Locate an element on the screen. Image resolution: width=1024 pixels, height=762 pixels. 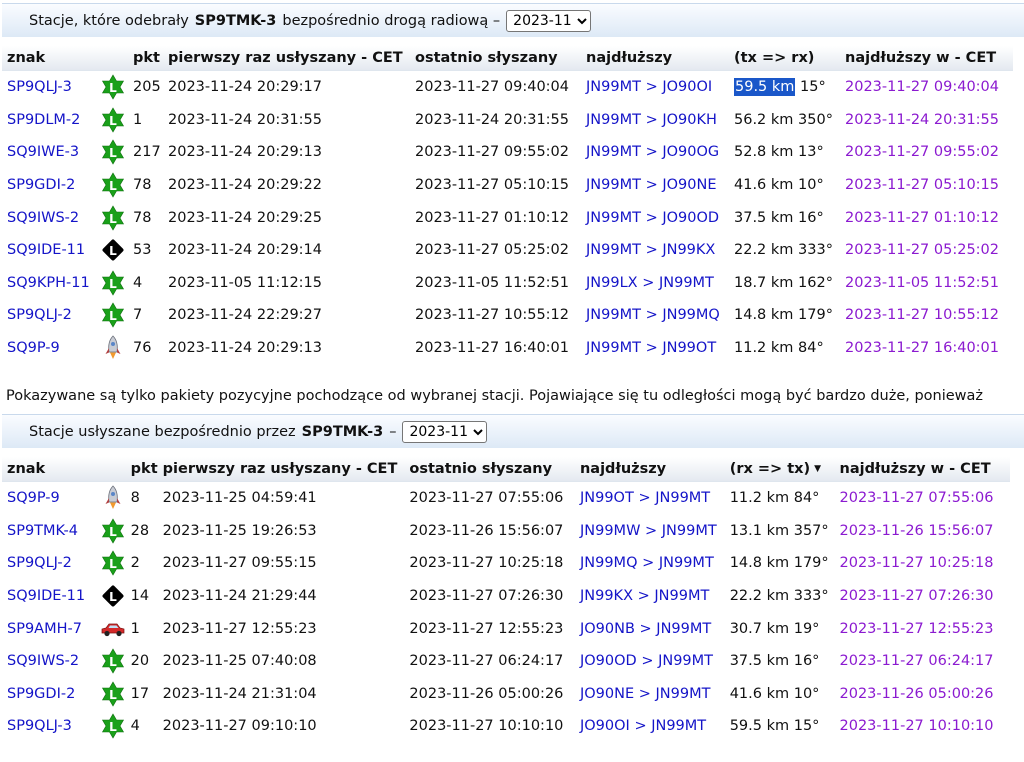
callsign-link: SP9AMH-7 is located at coordinates (44, 629).